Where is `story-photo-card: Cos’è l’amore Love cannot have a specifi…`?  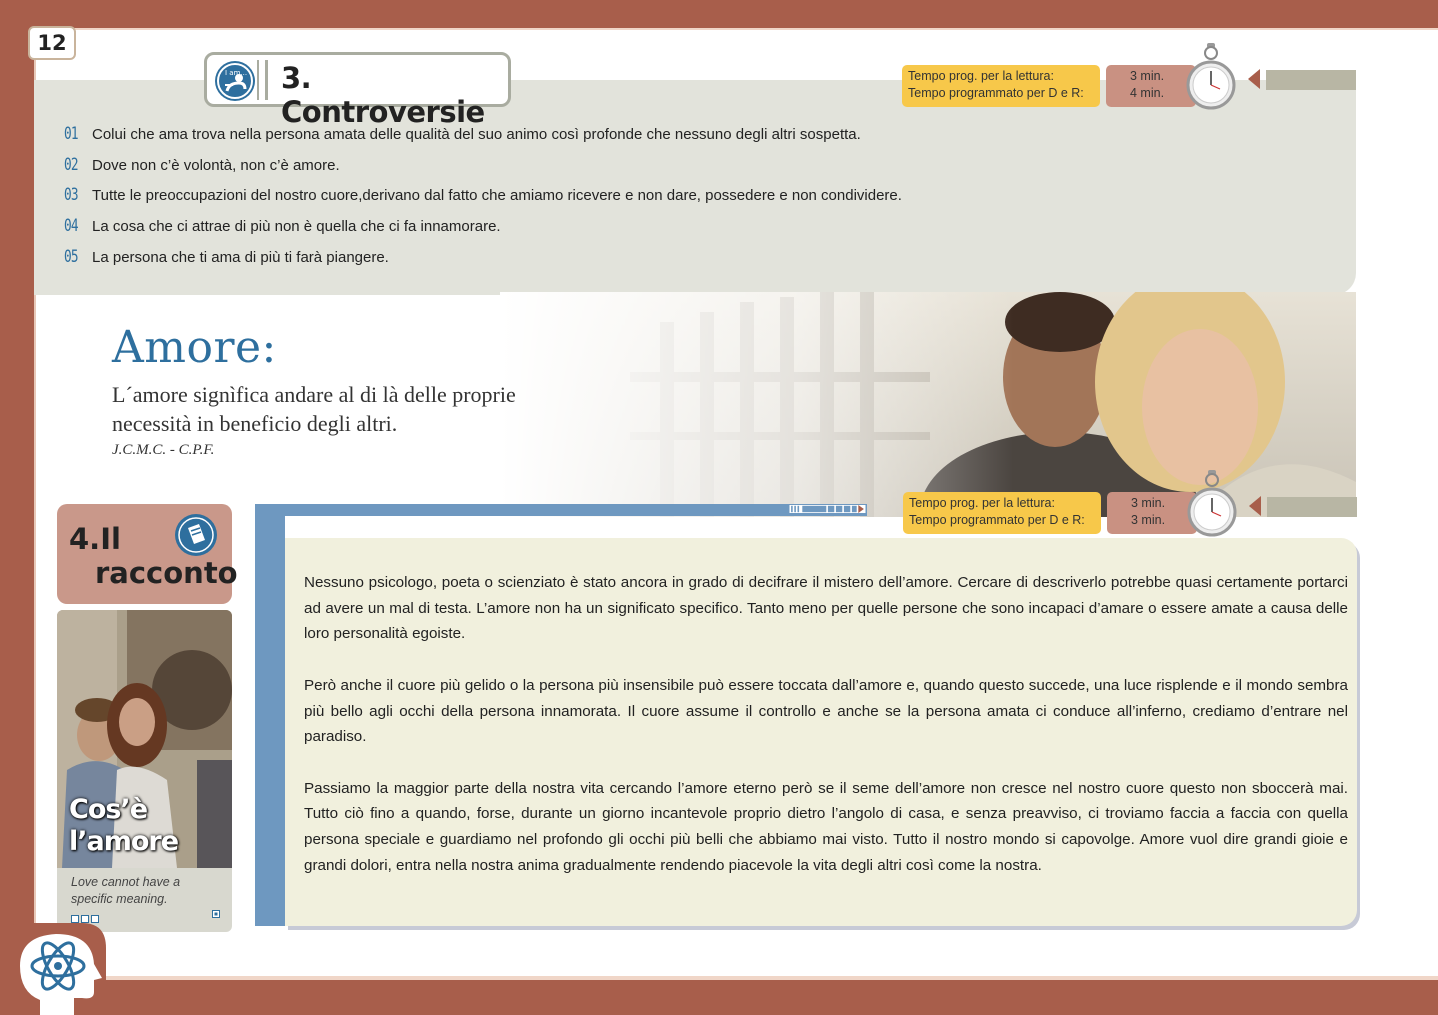
story-photo-card: Cos’è l’amore Love cannot have a specifi… is located at coordinates (144, 771).